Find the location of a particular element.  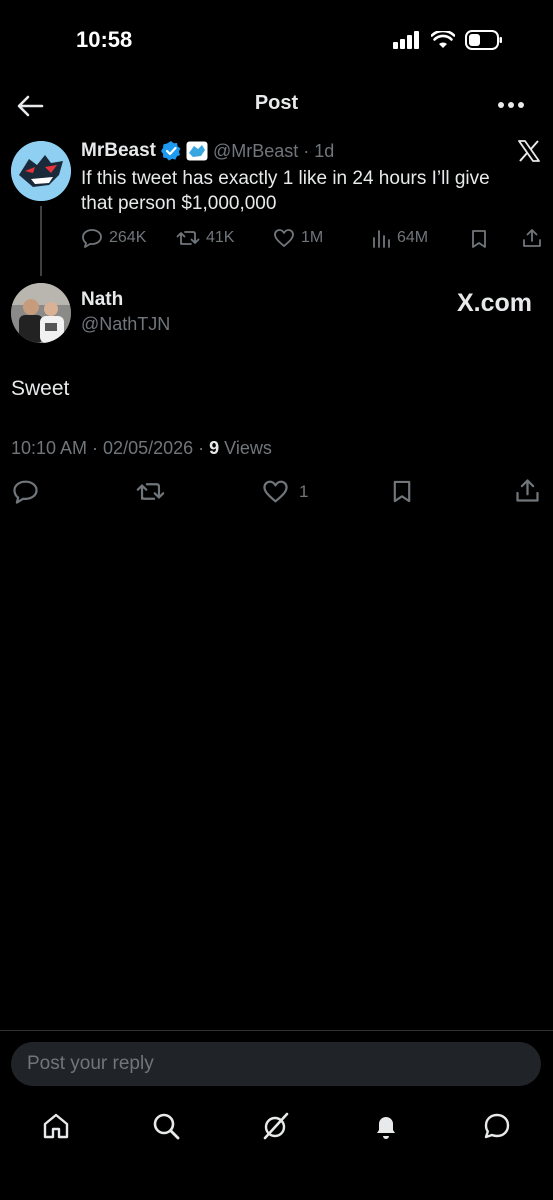

reply-composer-placeholder: Post your reply is located at coordinates (90, 1063).